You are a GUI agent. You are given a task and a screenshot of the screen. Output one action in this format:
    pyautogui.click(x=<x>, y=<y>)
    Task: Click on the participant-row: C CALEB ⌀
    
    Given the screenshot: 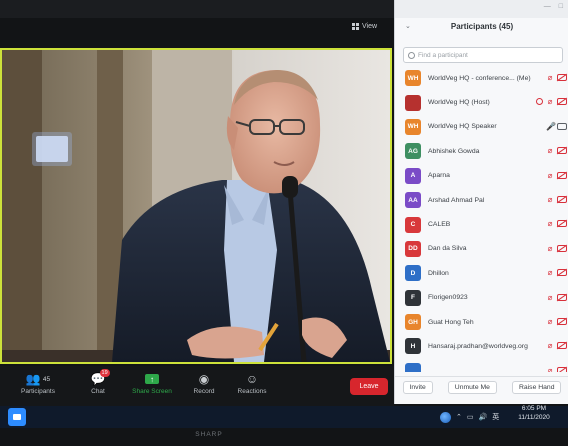 What is the action you would take?
    pyautogui.click(x=481, y=224)
    